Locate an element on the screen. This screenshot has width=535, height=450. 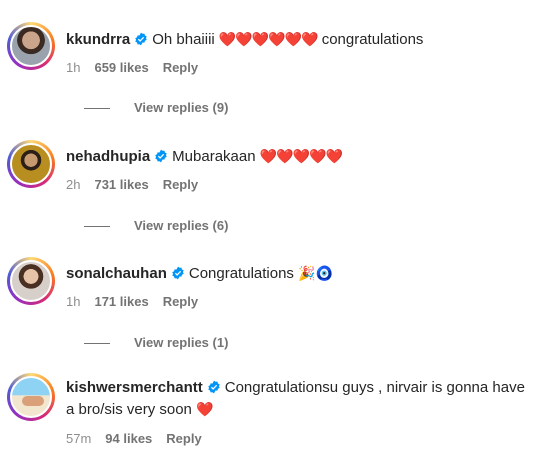
comment-text: Mubarakaan is located at coordinates (214, 156).